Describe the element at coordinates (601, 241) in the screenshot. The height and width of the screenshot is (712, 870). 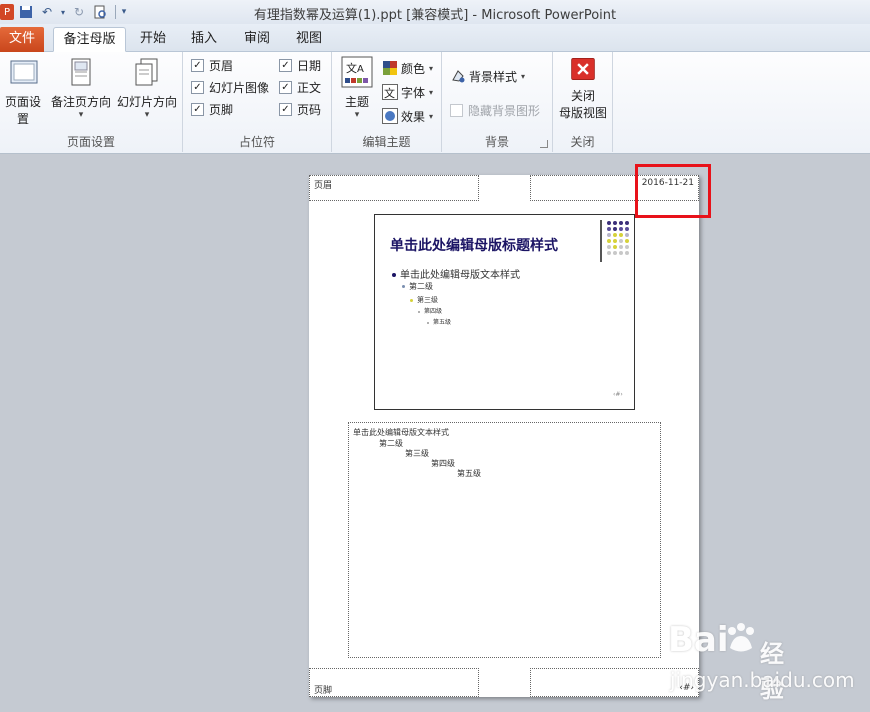
I see `slide-decoration-bar` at that location.